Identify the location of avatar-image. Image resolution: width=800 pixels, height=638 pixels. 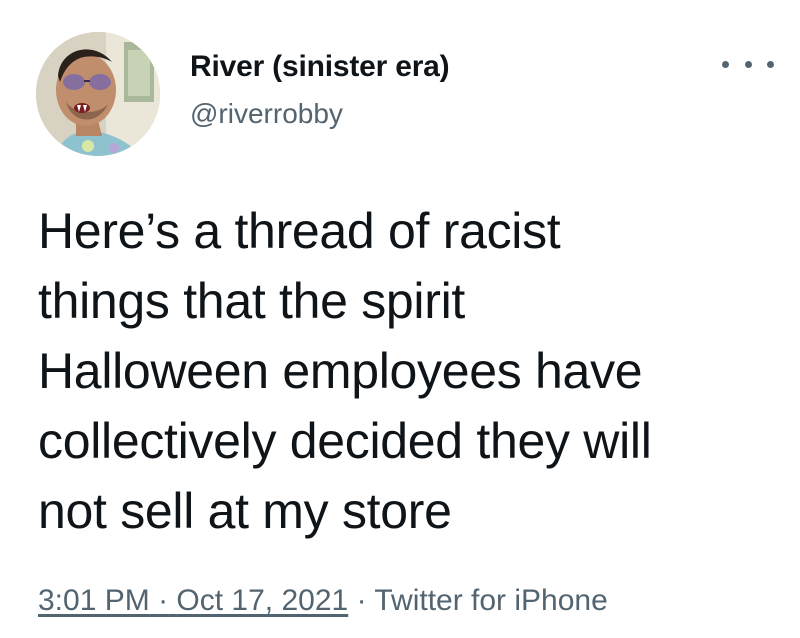
(98, 94).